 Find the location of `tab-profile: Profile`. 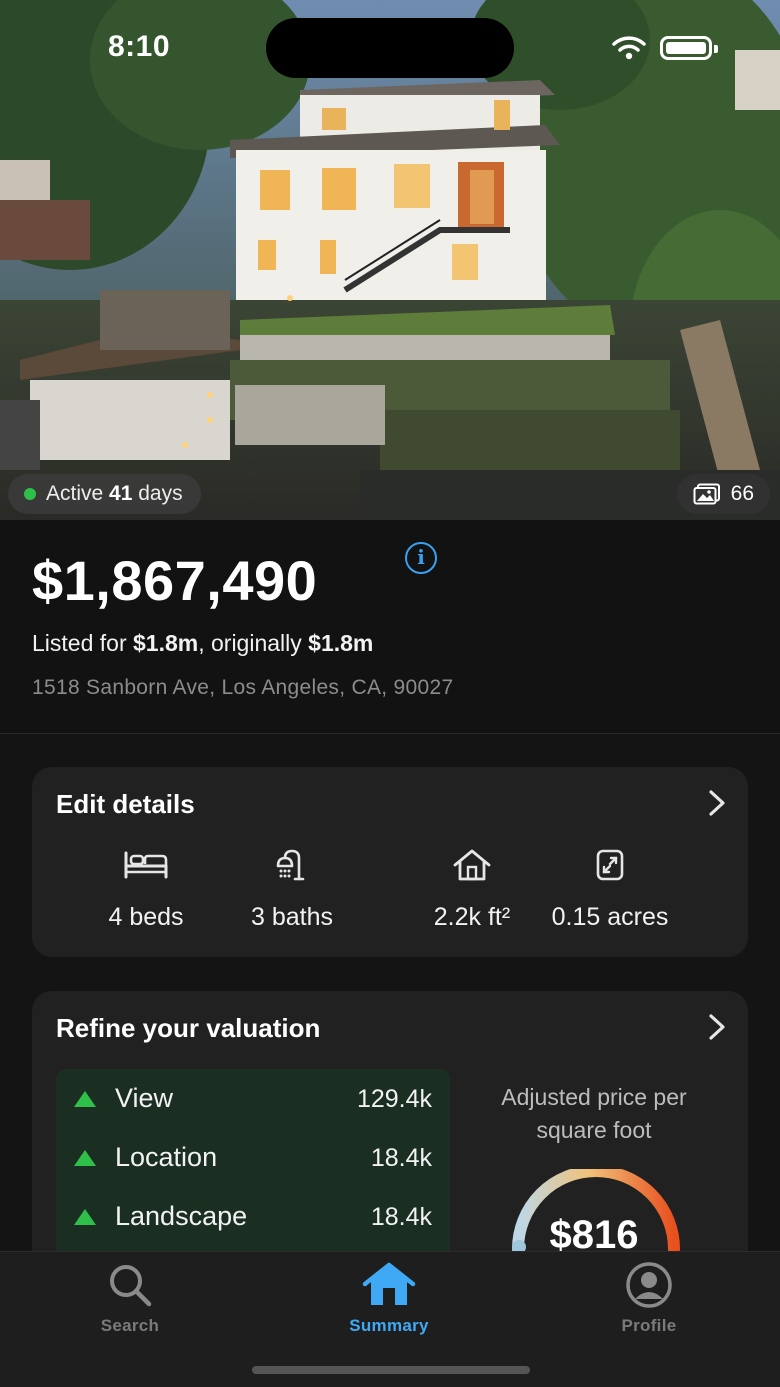

tab-profile: Profile is located at coordinates (649, 1298).